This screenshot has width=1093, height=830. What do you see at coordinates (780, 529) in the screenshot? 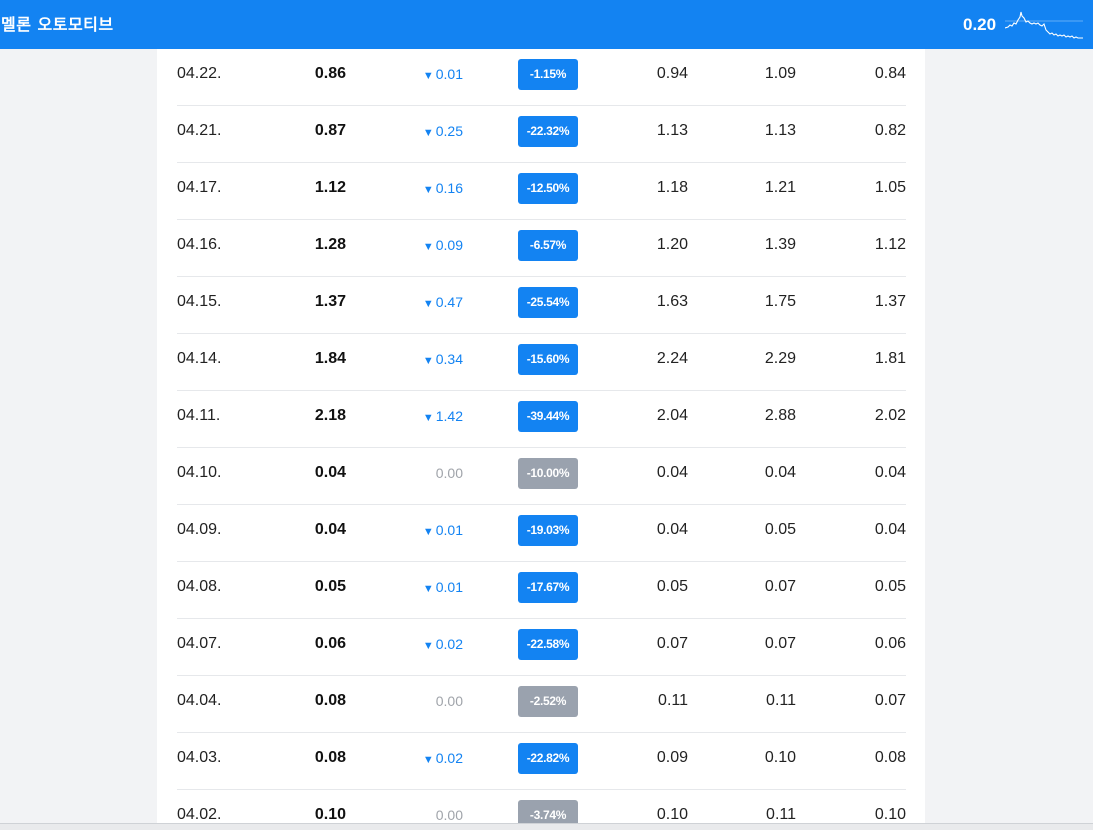
I see `high-price-cell: 0.05` at bounding box center [780, 529].